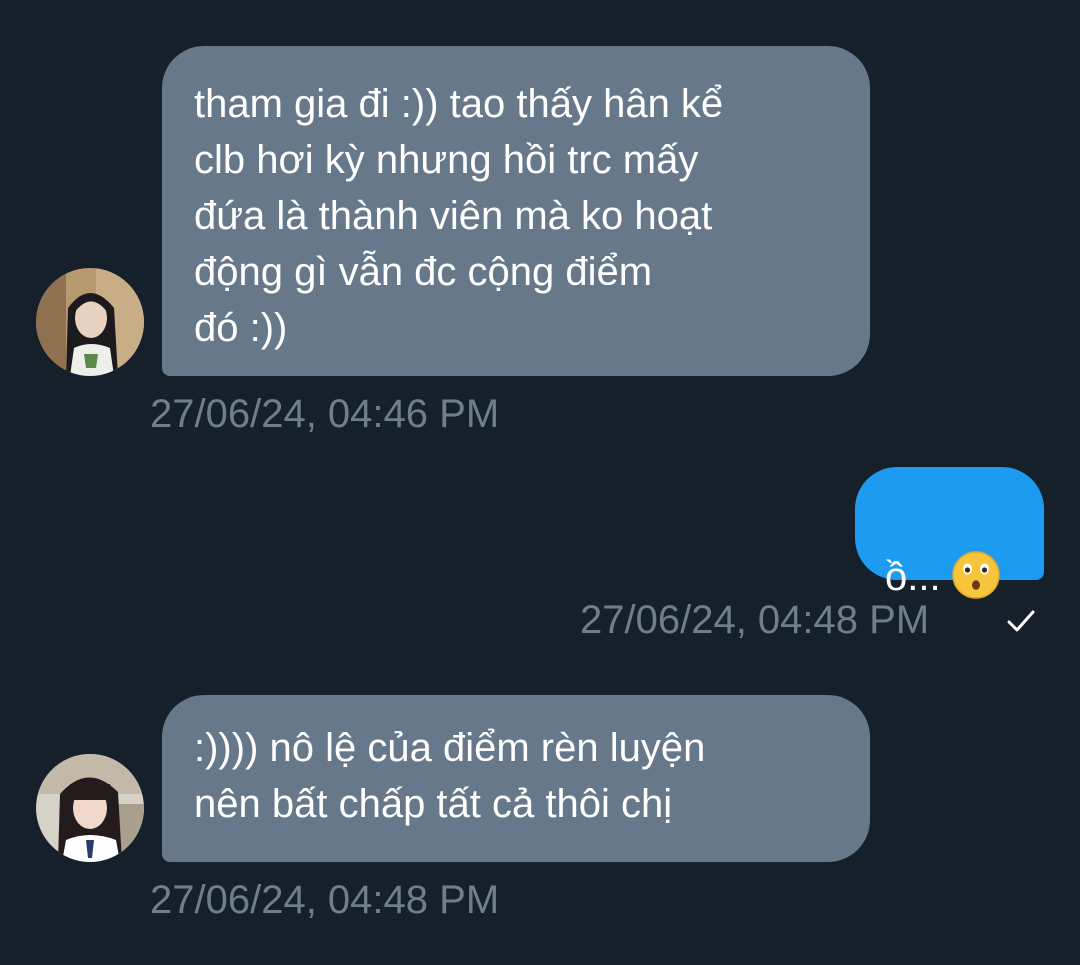 This screenshot has height=965, width=1080. Describe the element at coordinates (1021, 621) in the screenshot. I see `checkmark-icon` at that location.